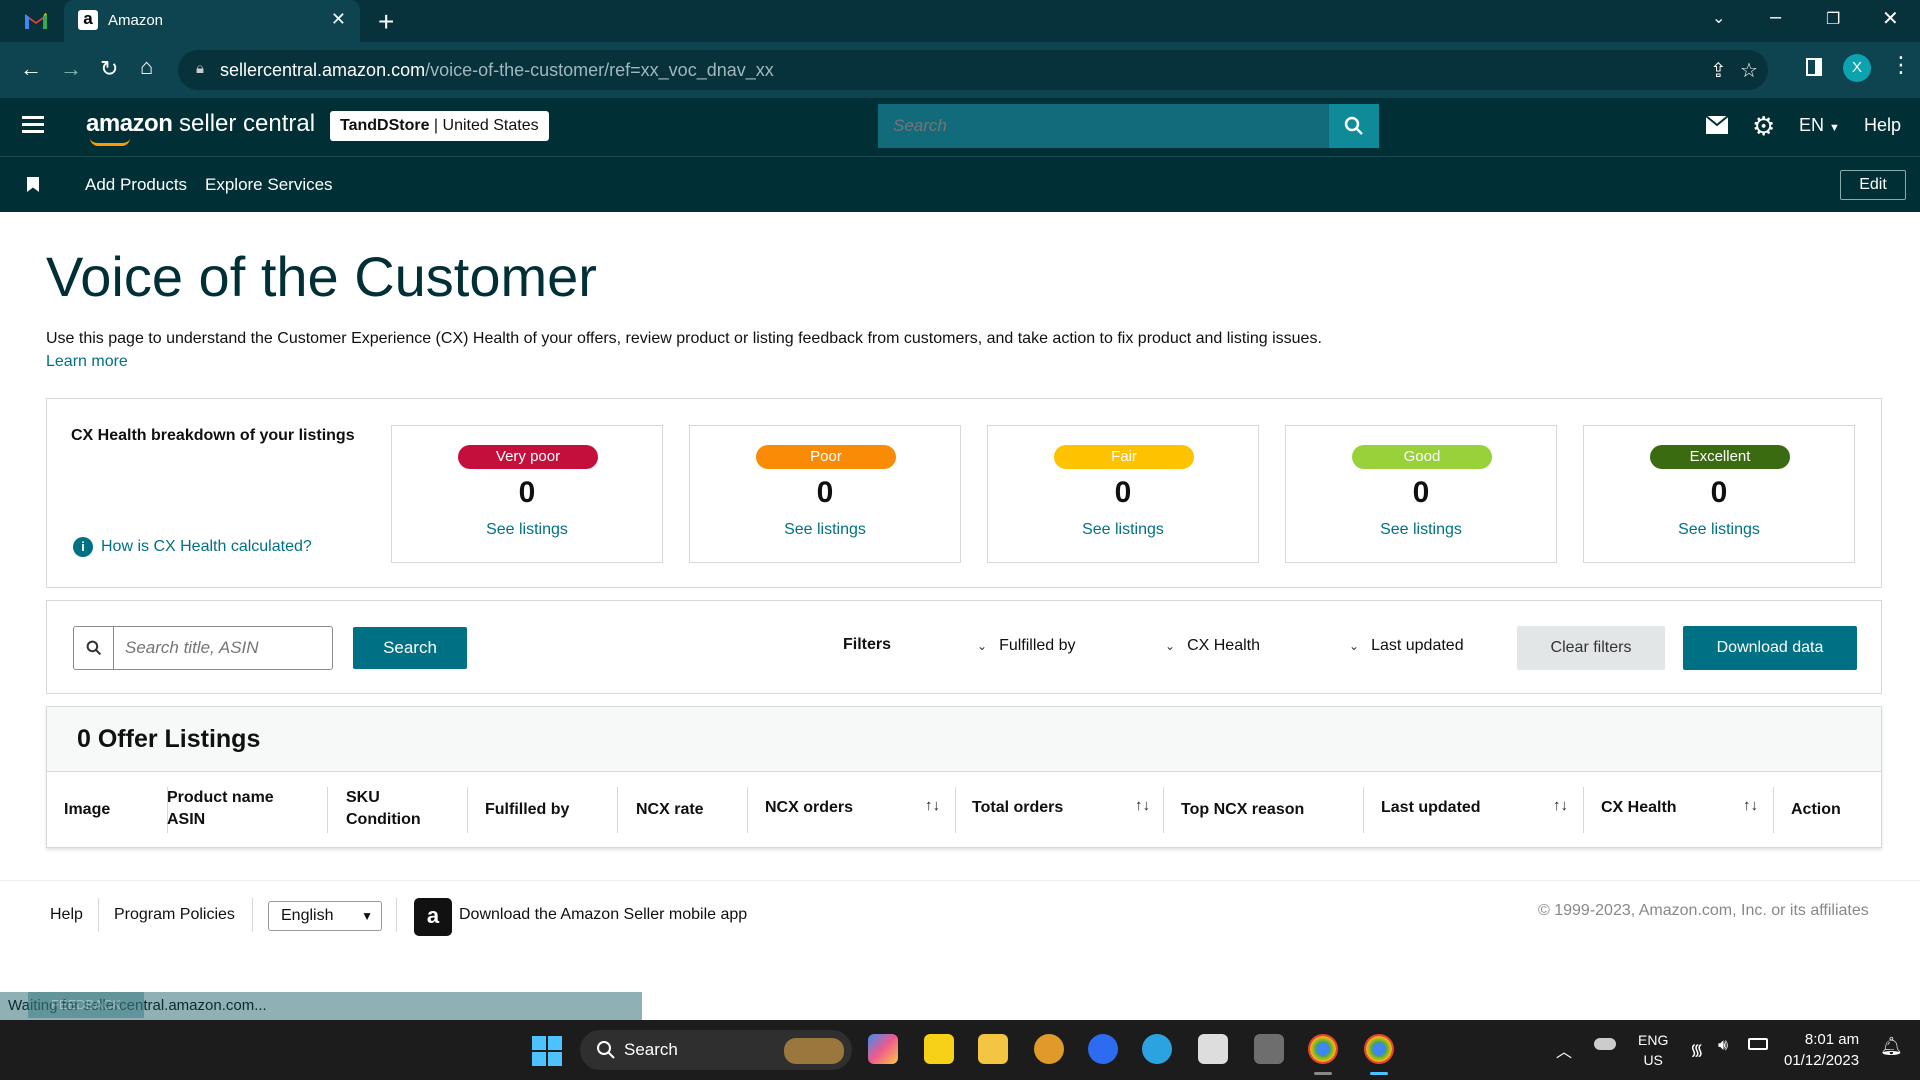  What do you see at coordinates (192, 547) in the screenshot?
I see `cx-health-info-link: i How is CX Health calculated?` at bounding box center [192, 547].